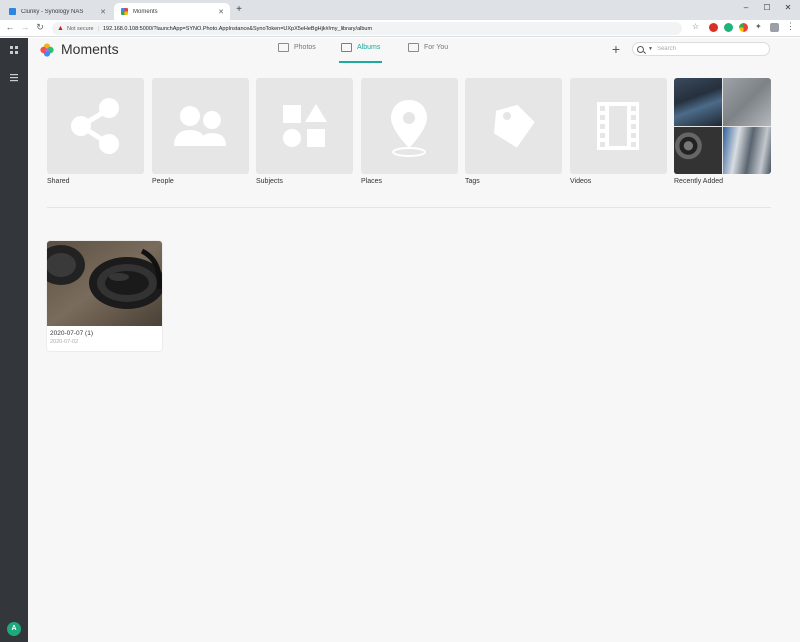 This screenshot has width=800, height=642. I want to click on category-label: People, so click(163, 181).